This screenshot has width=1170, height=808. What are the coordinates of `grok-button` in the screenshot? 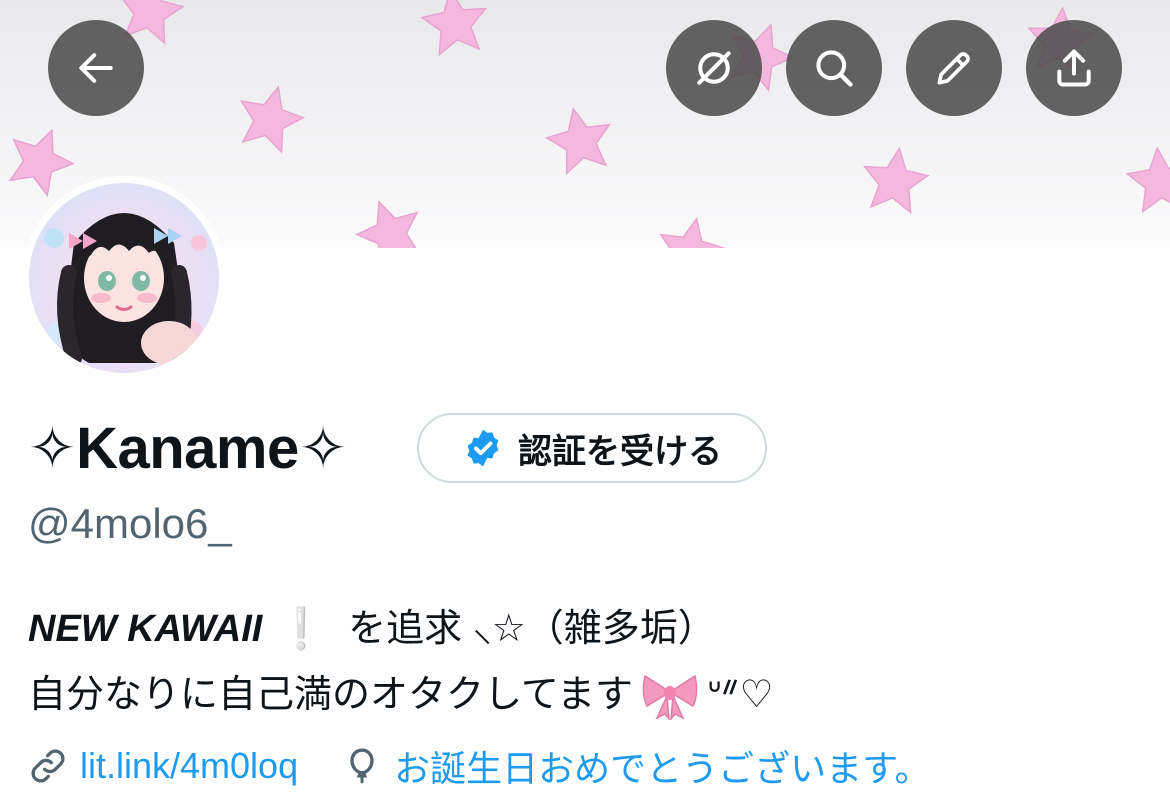 It's located at (714, 68).